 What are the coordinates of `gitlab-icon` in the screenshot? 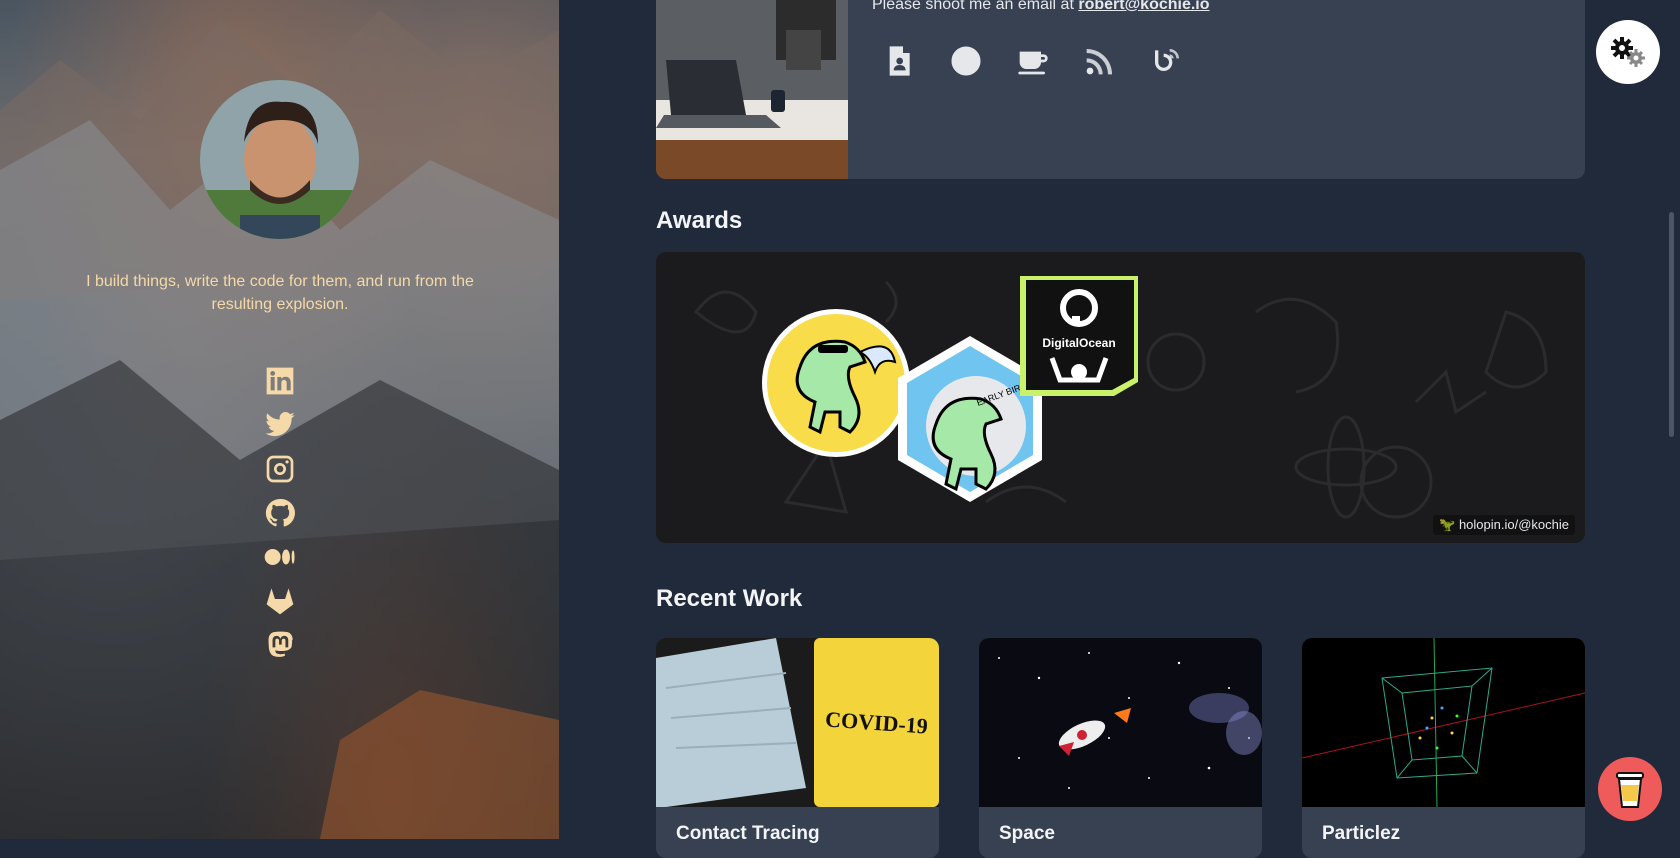 It's located at (280, 601).